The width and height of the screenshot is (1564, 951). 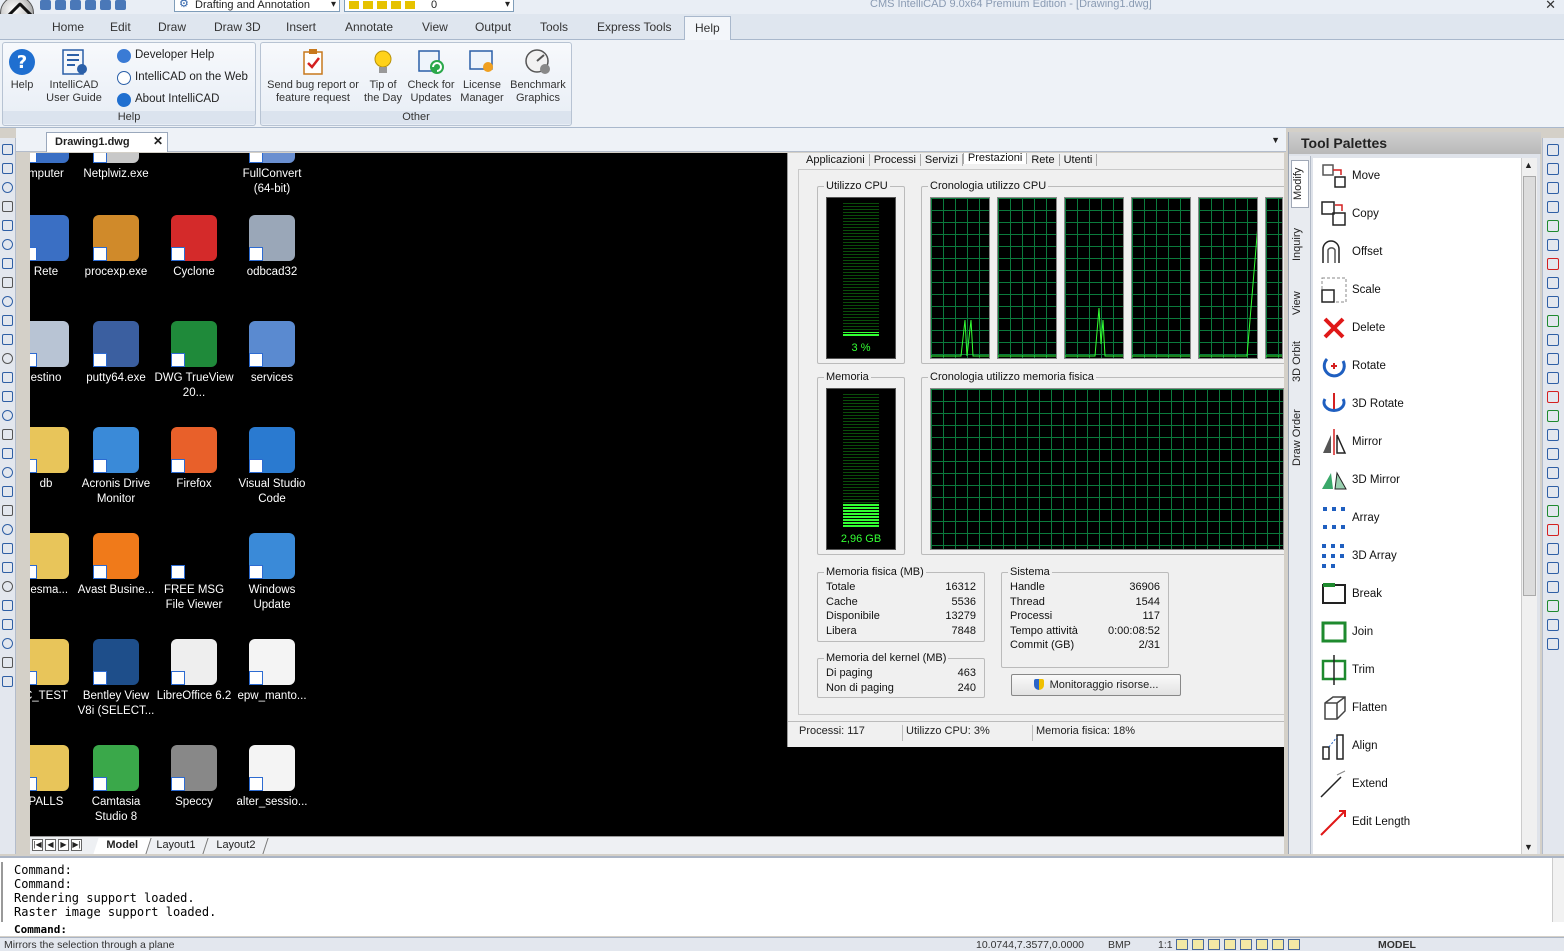 I want to click on benchmark-button: Benchmark Graphics, so click(x=538, y=76).